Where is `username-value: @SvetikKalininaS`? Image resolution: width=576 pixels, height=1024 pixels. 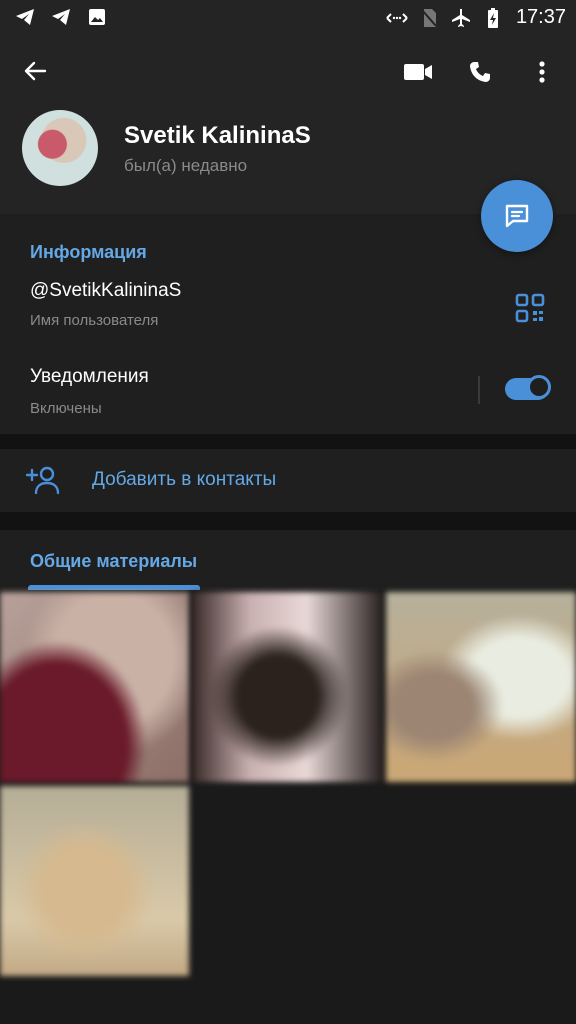 username-value: @SvetikKalininaS is located at coordinates (105, 291).